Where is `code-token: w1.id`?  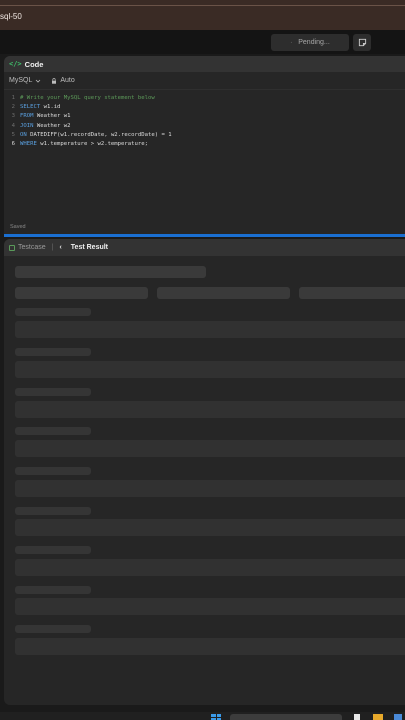
code-token: w1.id is located at coordinates (50, 107).